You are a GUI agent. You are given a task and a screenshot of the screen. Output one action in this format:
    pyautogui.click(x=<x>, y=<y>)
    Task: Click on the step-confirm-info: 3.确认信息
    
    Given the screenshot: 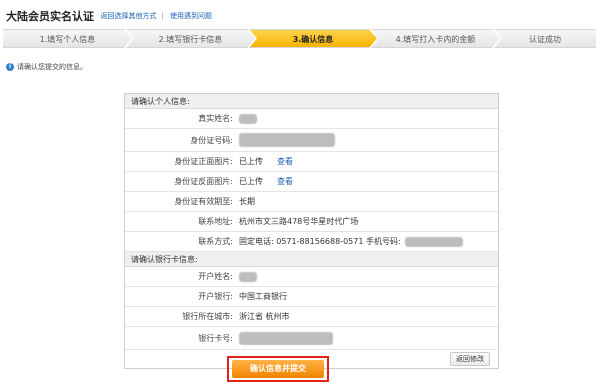 What is the action you would take?
    pyautogui.click(x=313, y=38)
    